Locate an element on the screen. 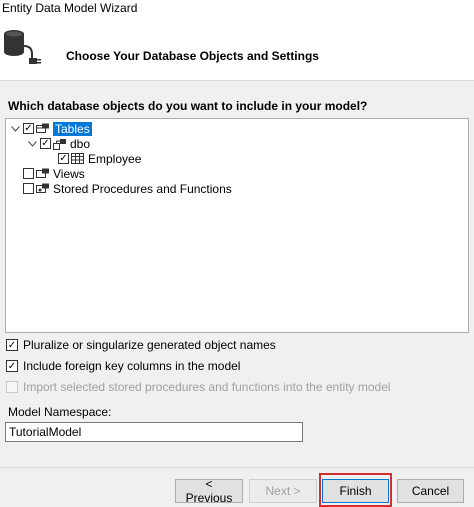 The image size is (474, 507). views-checkbox is located at coordinates (28, 173).